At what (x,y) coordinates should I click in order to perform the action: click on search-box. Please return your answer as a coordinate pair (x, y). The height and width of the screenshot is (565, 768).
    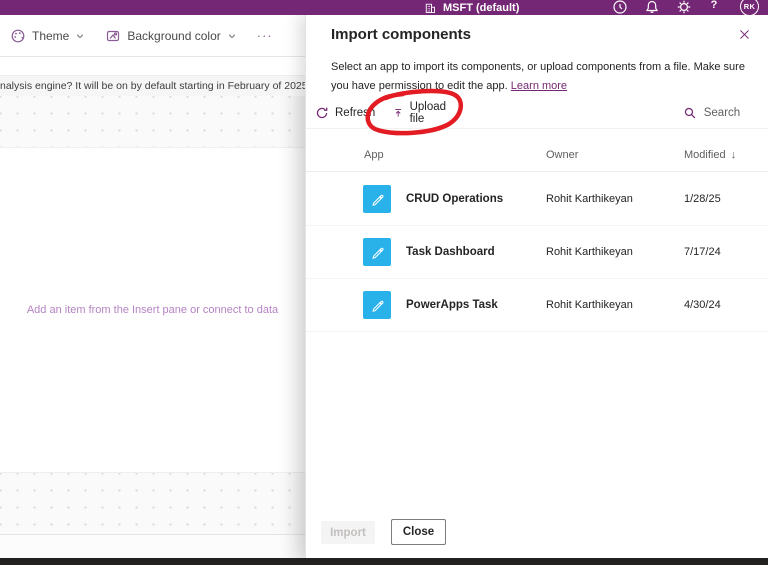
    Looking at the image, I should click on (719, 113).